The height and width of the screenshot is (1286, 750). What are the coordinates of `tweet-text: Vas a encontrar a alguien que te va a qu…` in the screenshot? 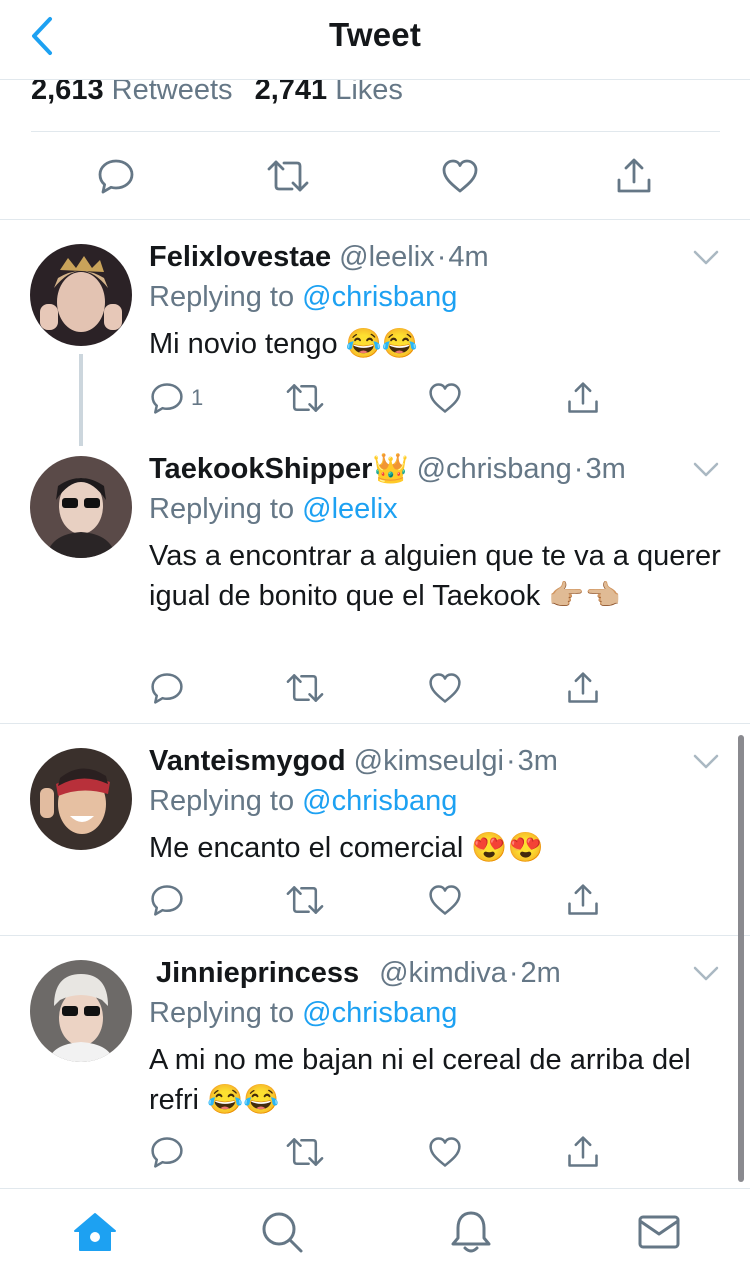 It's located at (435, 576).